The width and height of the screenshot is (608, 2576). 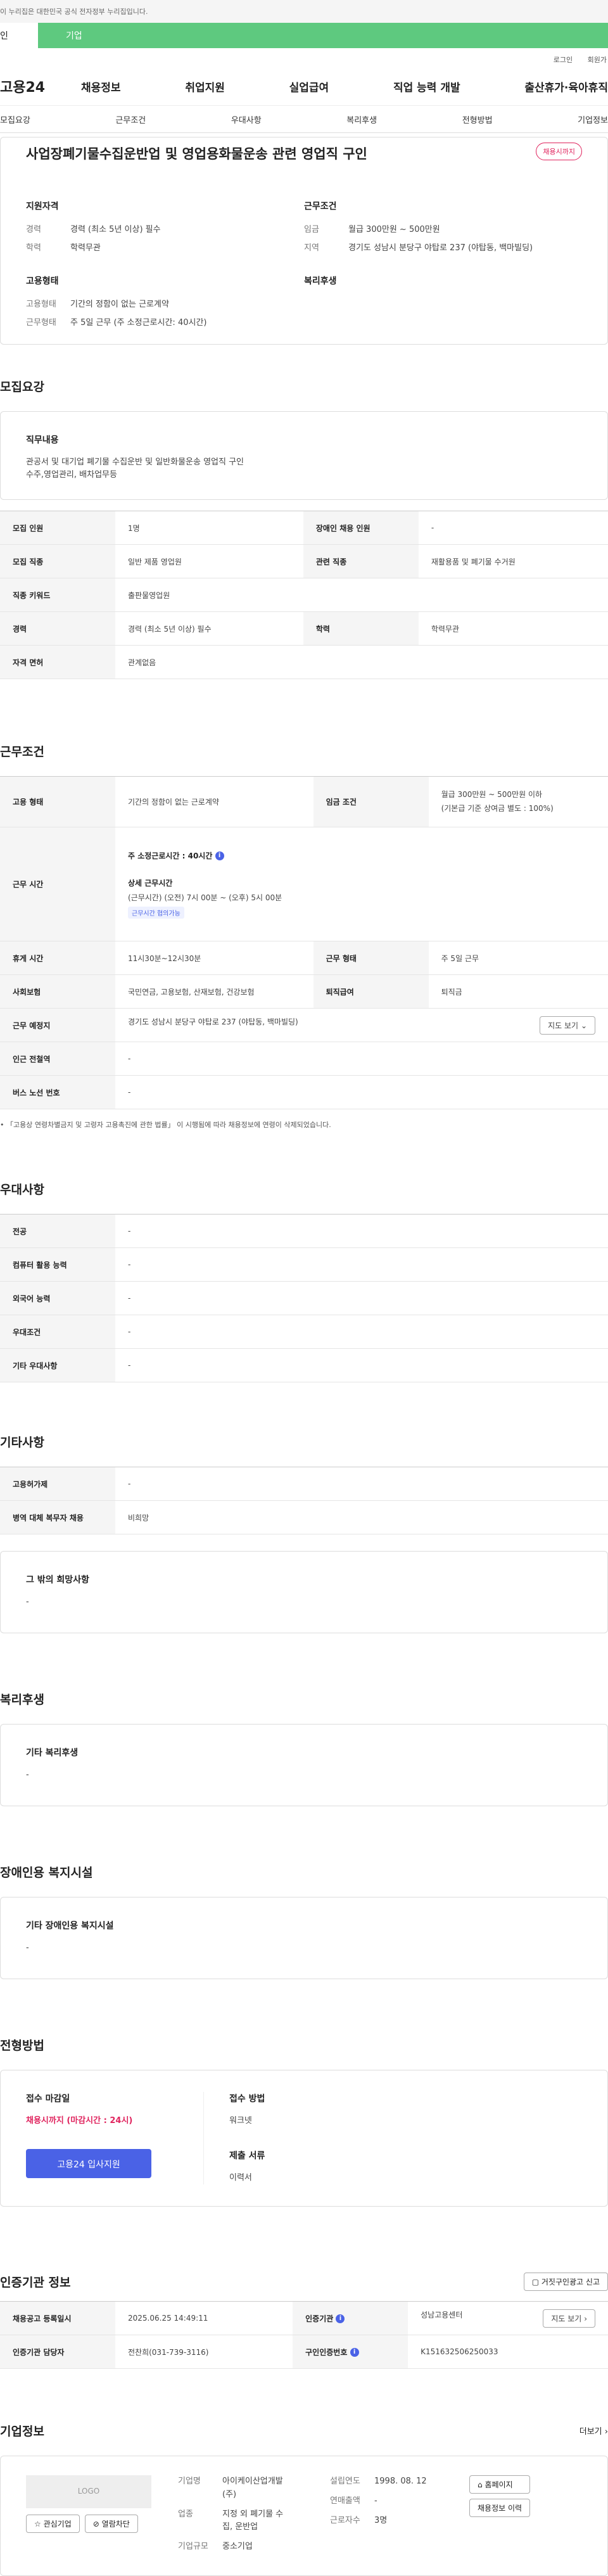 I want to click on apply-button: 고용24 입사지원, so click(x=88, y=2163).